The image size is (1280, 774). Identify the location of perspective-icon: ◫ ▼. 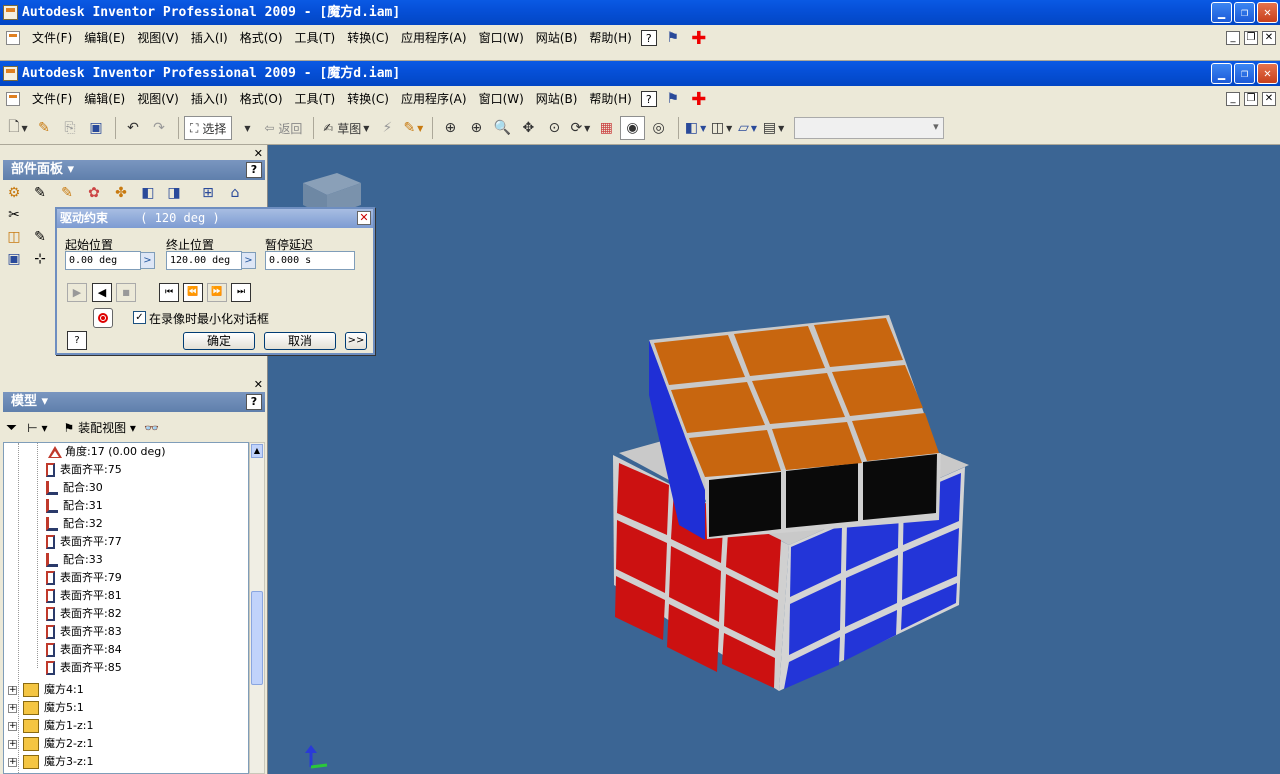
(722, 128).